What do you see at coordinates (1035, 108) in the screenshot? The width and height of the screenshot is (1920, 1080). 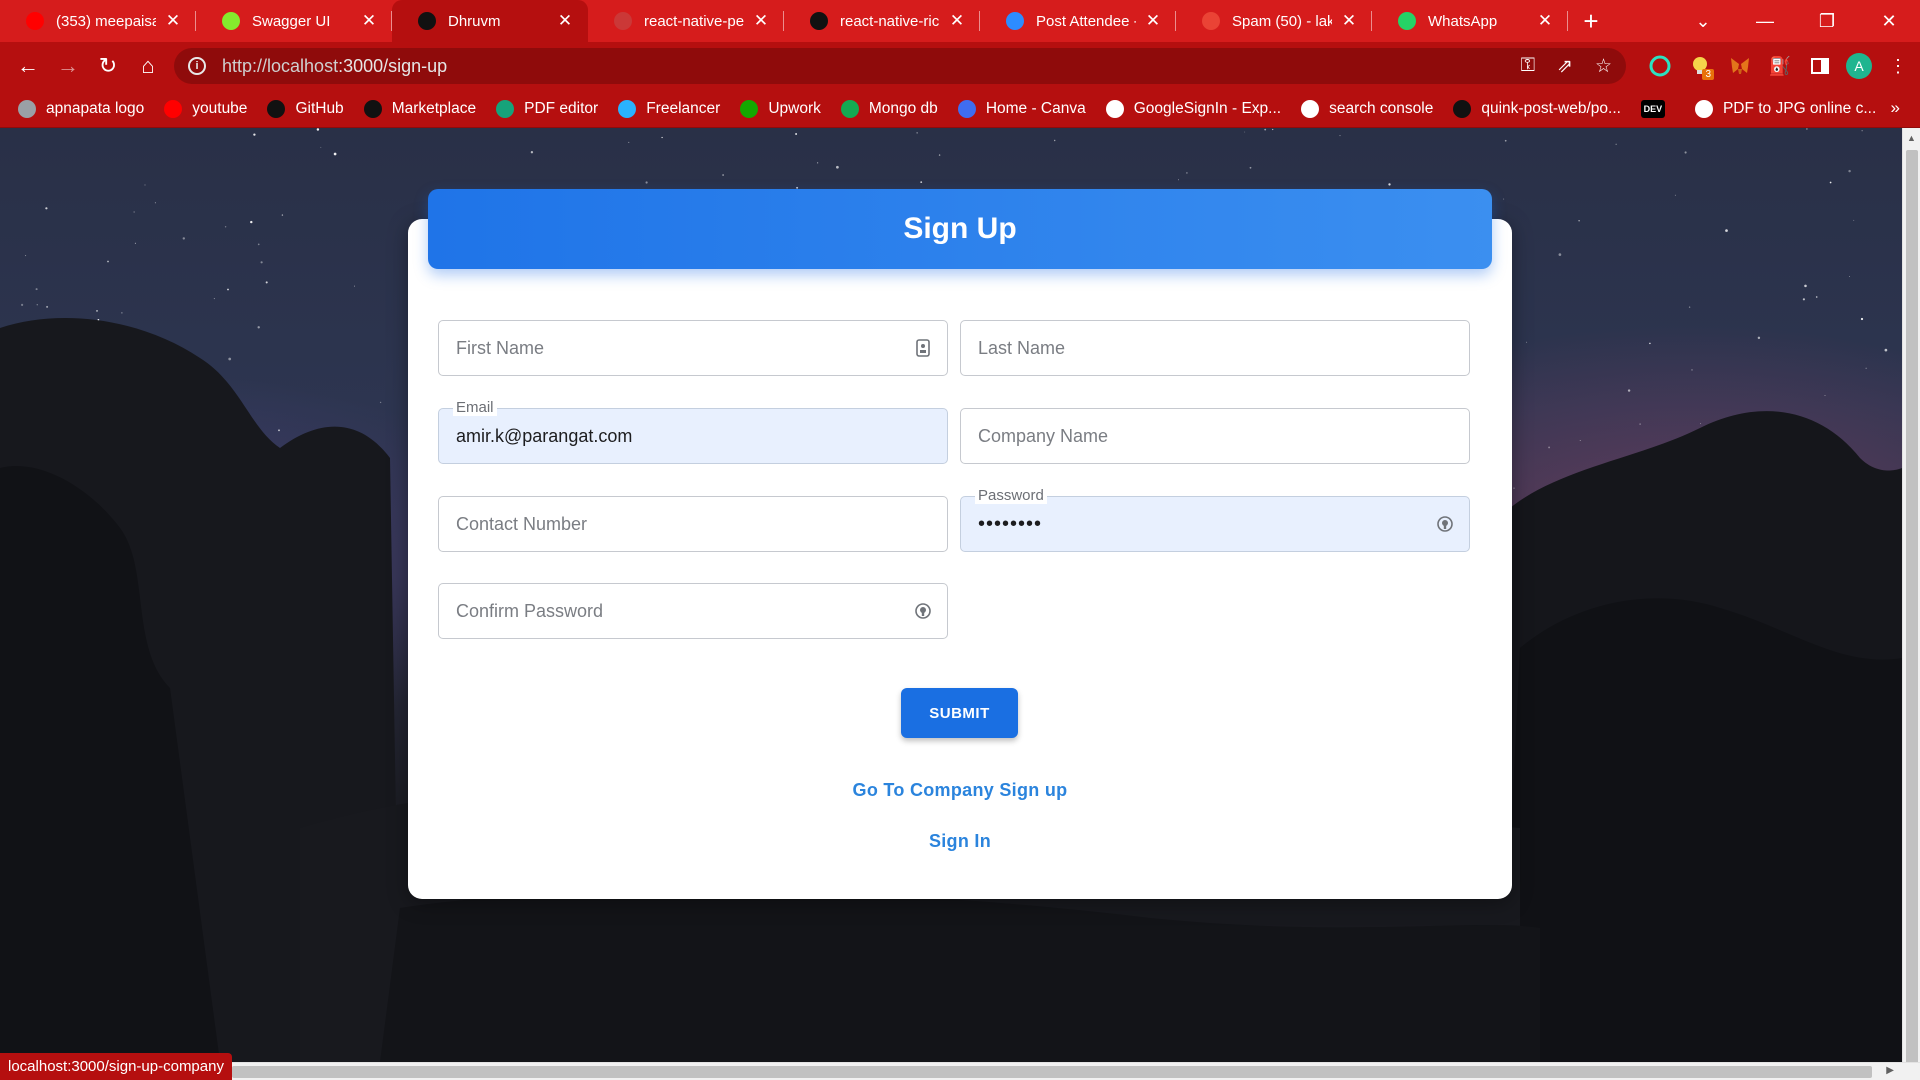 I see `bookmark-label: Home - Canva` at bounding box center [1035, 108].